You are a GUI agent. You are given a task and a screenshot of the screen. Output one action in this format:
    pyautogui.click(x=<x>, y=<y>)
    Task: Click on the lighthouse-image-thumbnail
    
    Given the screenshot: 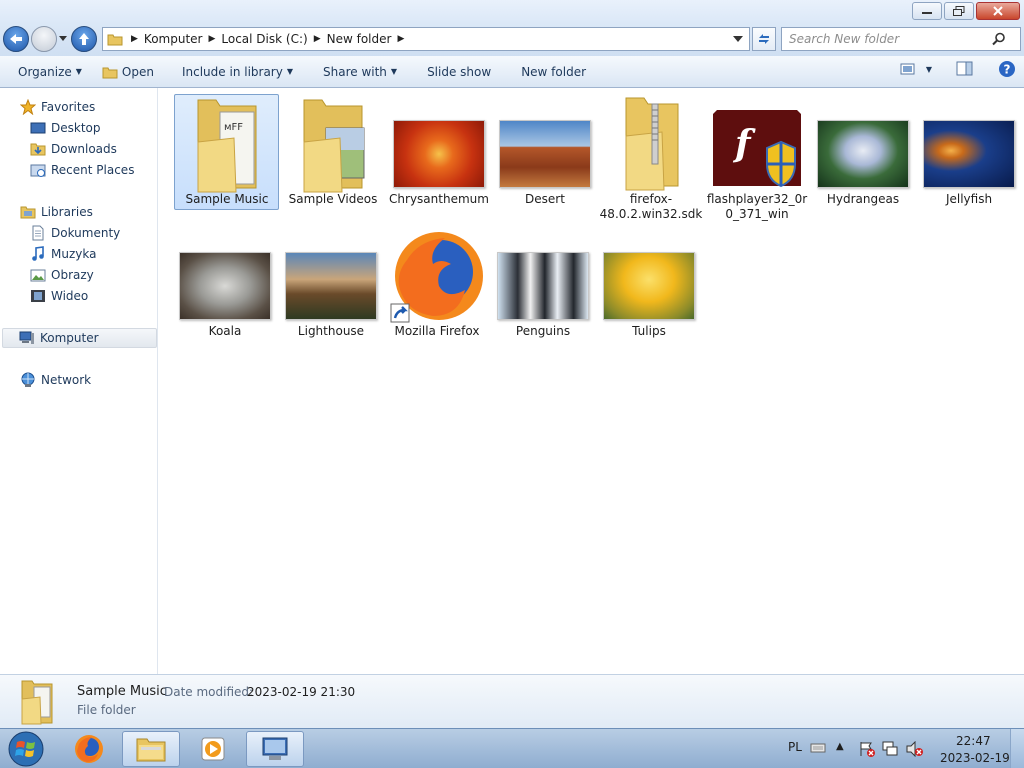 What is the action you would take?
    pyautogui.click(x=331, y=286)
    